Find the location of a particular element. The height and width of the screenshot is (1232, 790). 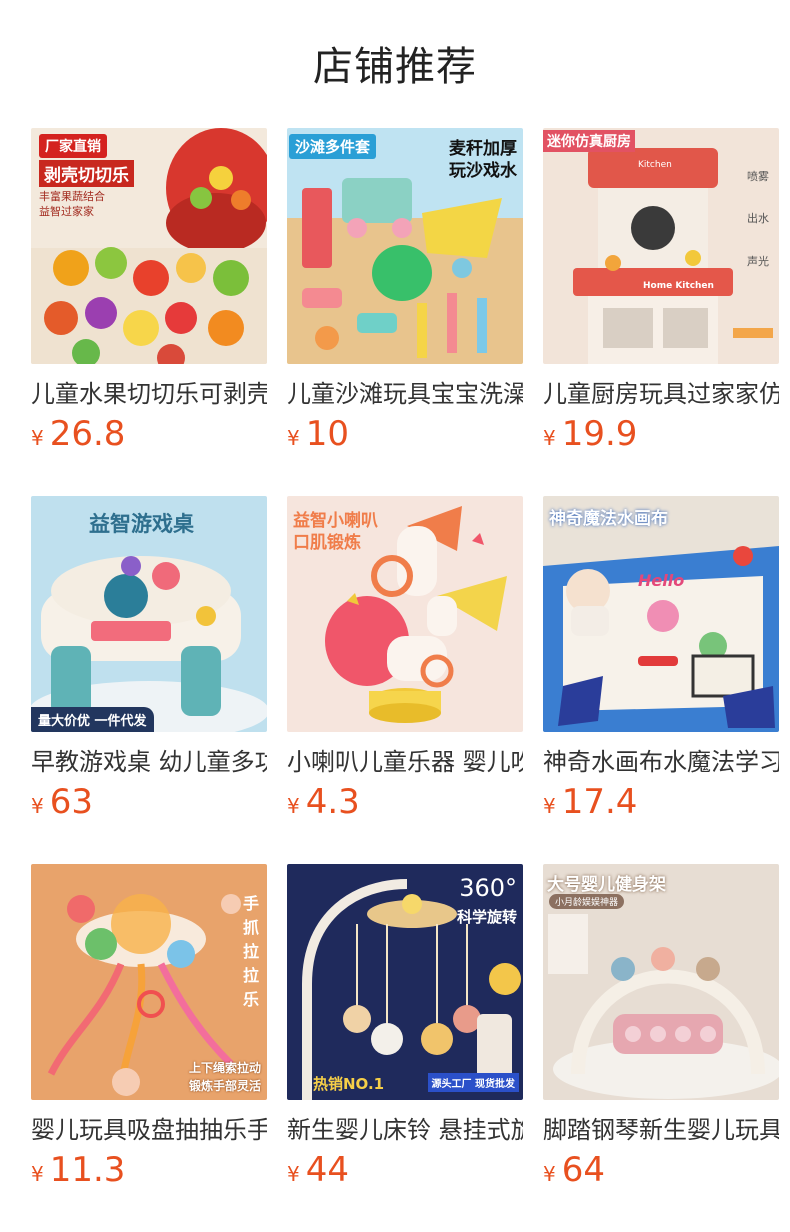

product-overlay-text: 科学旋转 is located at coordinates (486, 917).